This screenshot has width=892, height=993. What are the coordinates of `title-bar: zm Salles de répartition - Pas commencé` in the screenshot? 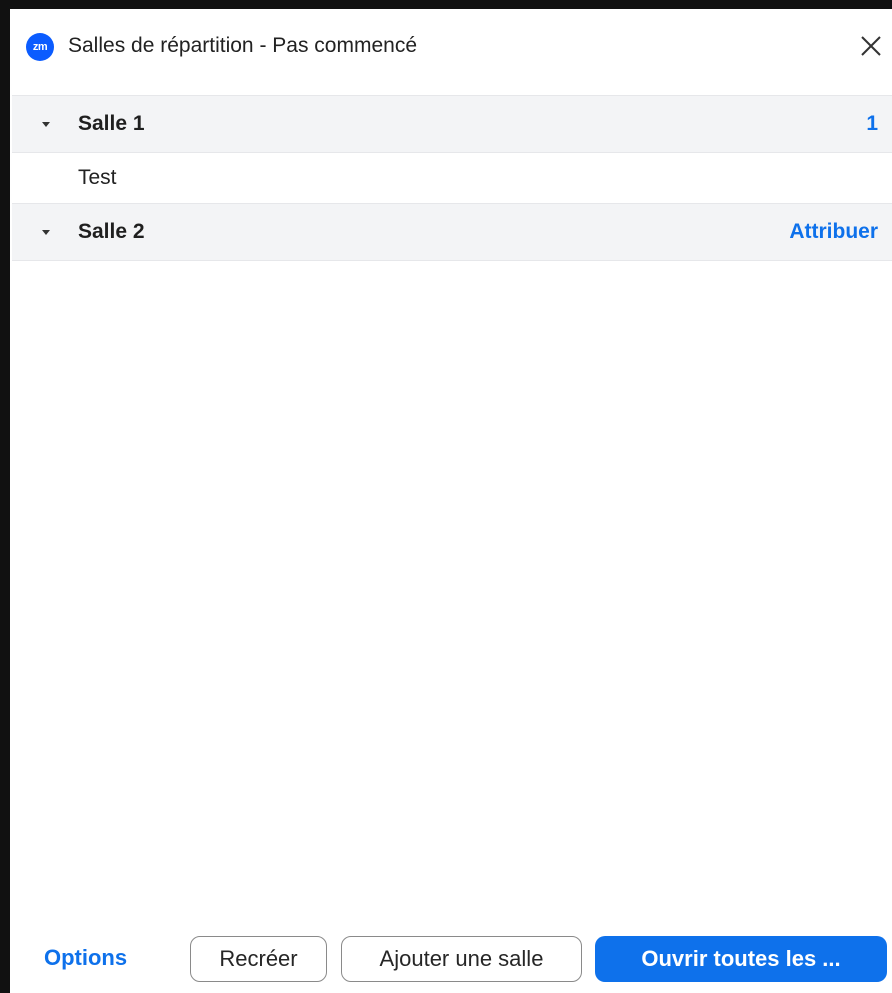 It's located at (451, 52).